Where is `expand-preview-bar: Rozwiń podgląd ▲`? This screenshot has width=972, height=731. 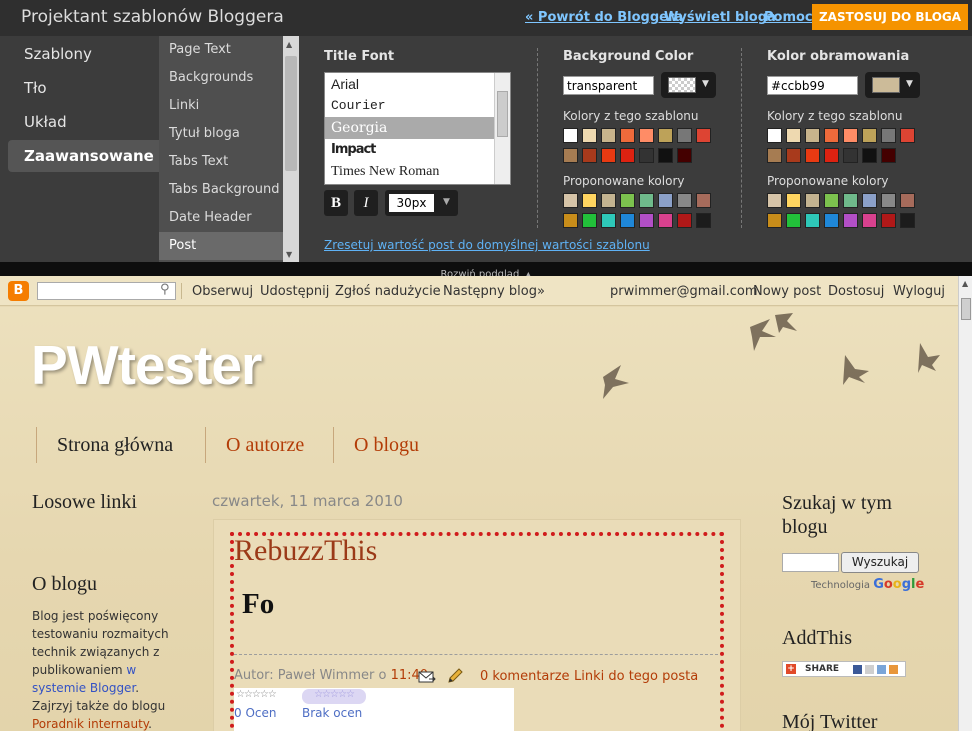
expand-preview-bar: Rozwiń podgląd ▲ is located at coordinates (486, 271).